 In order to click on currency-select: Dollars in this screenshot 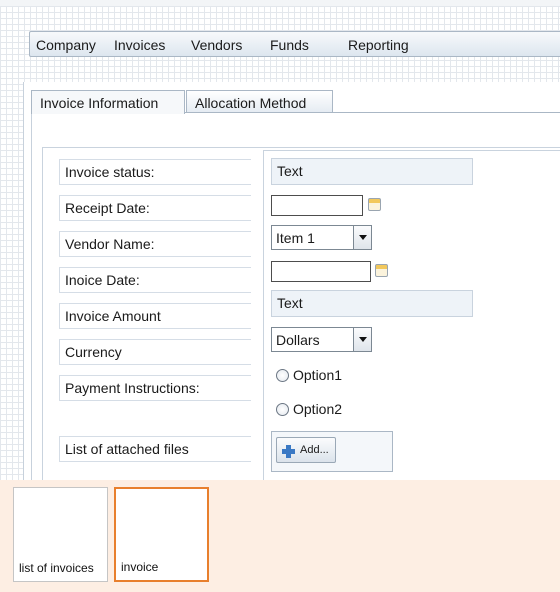, I will do `click(321, 339)`.